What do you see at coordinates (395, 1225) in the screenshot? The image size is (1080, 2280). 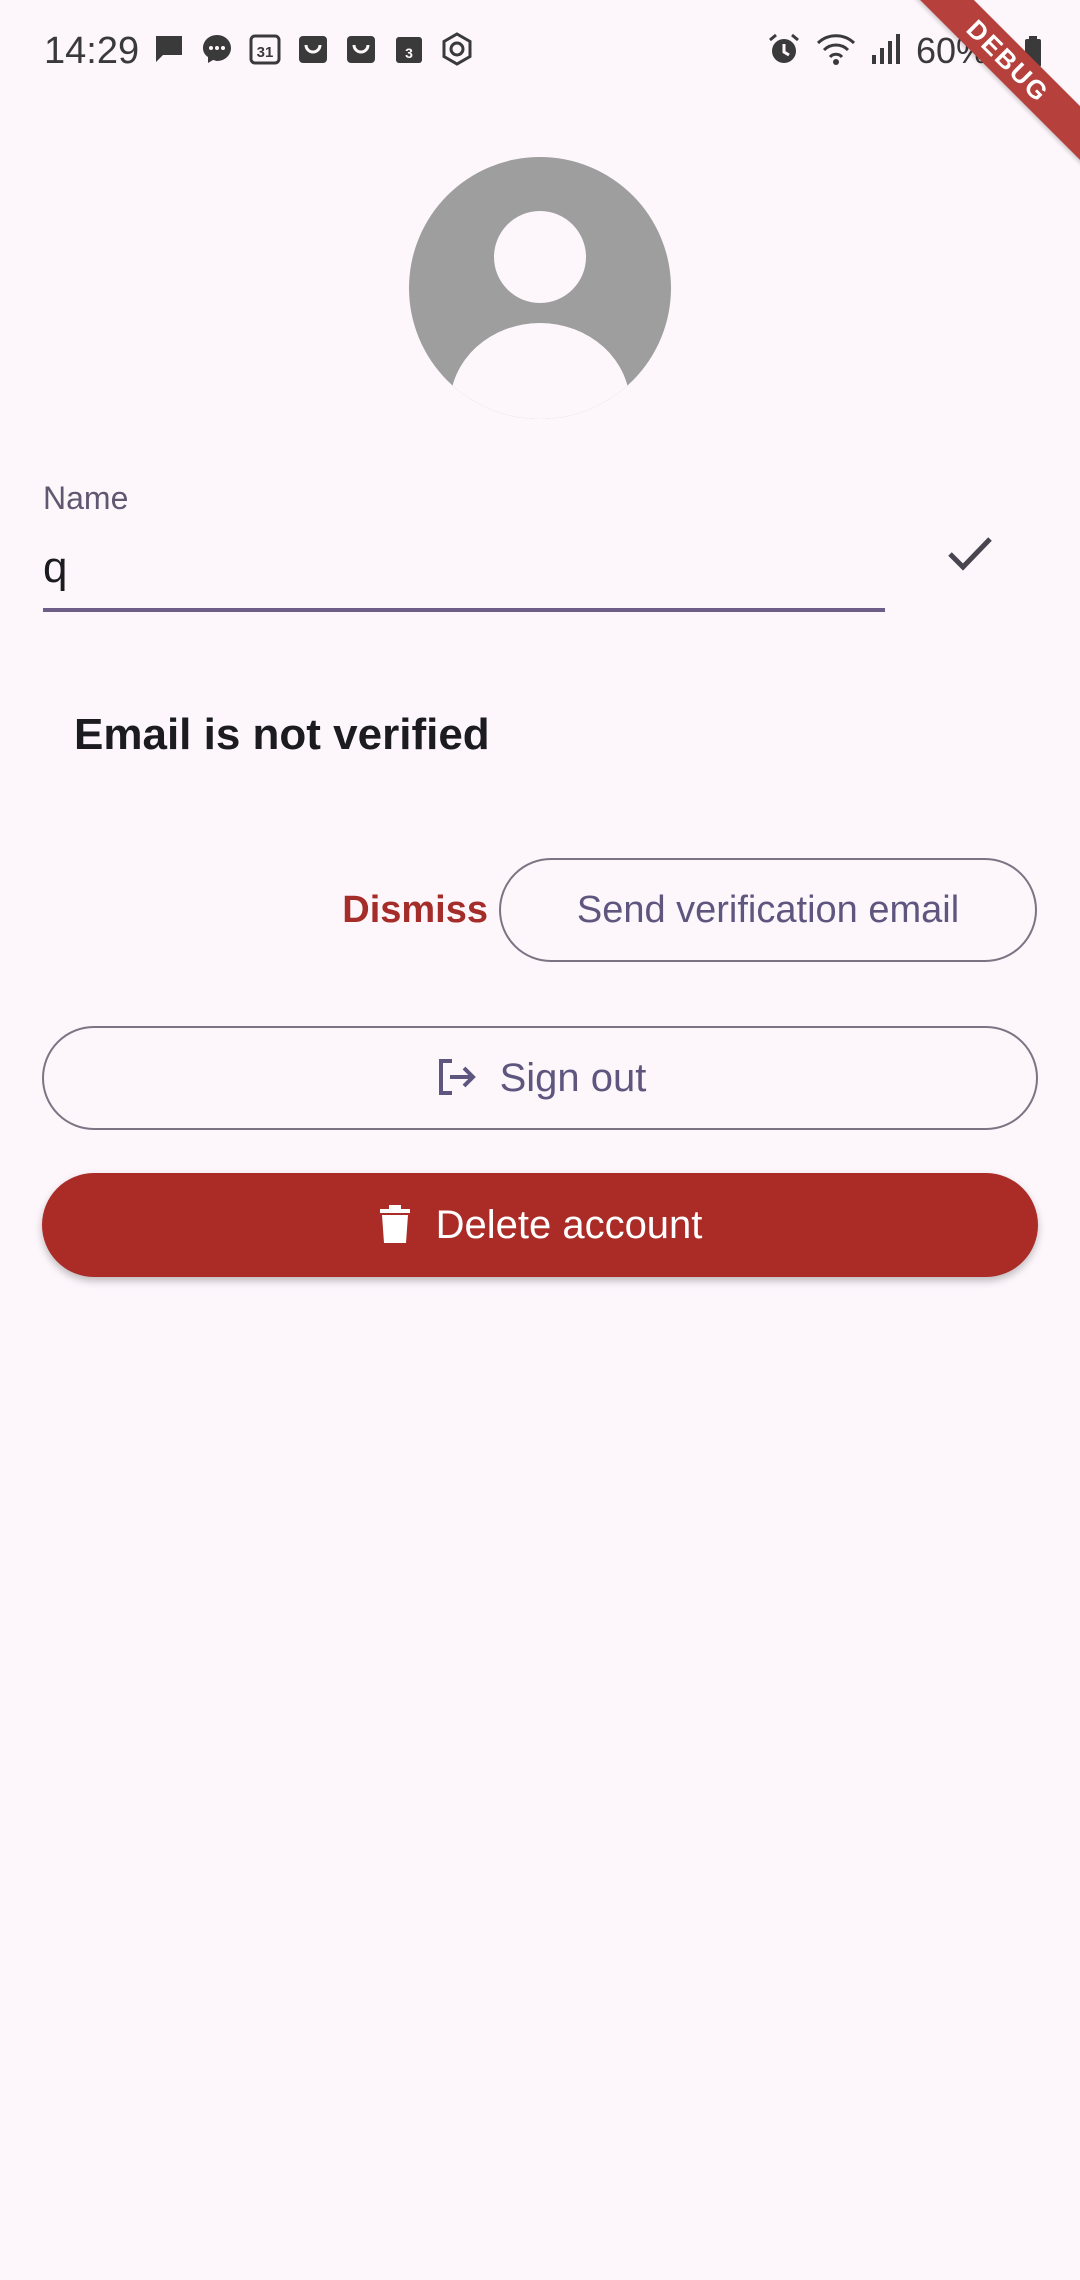 I see `trash-icon` at bounding box center [395, 1225].